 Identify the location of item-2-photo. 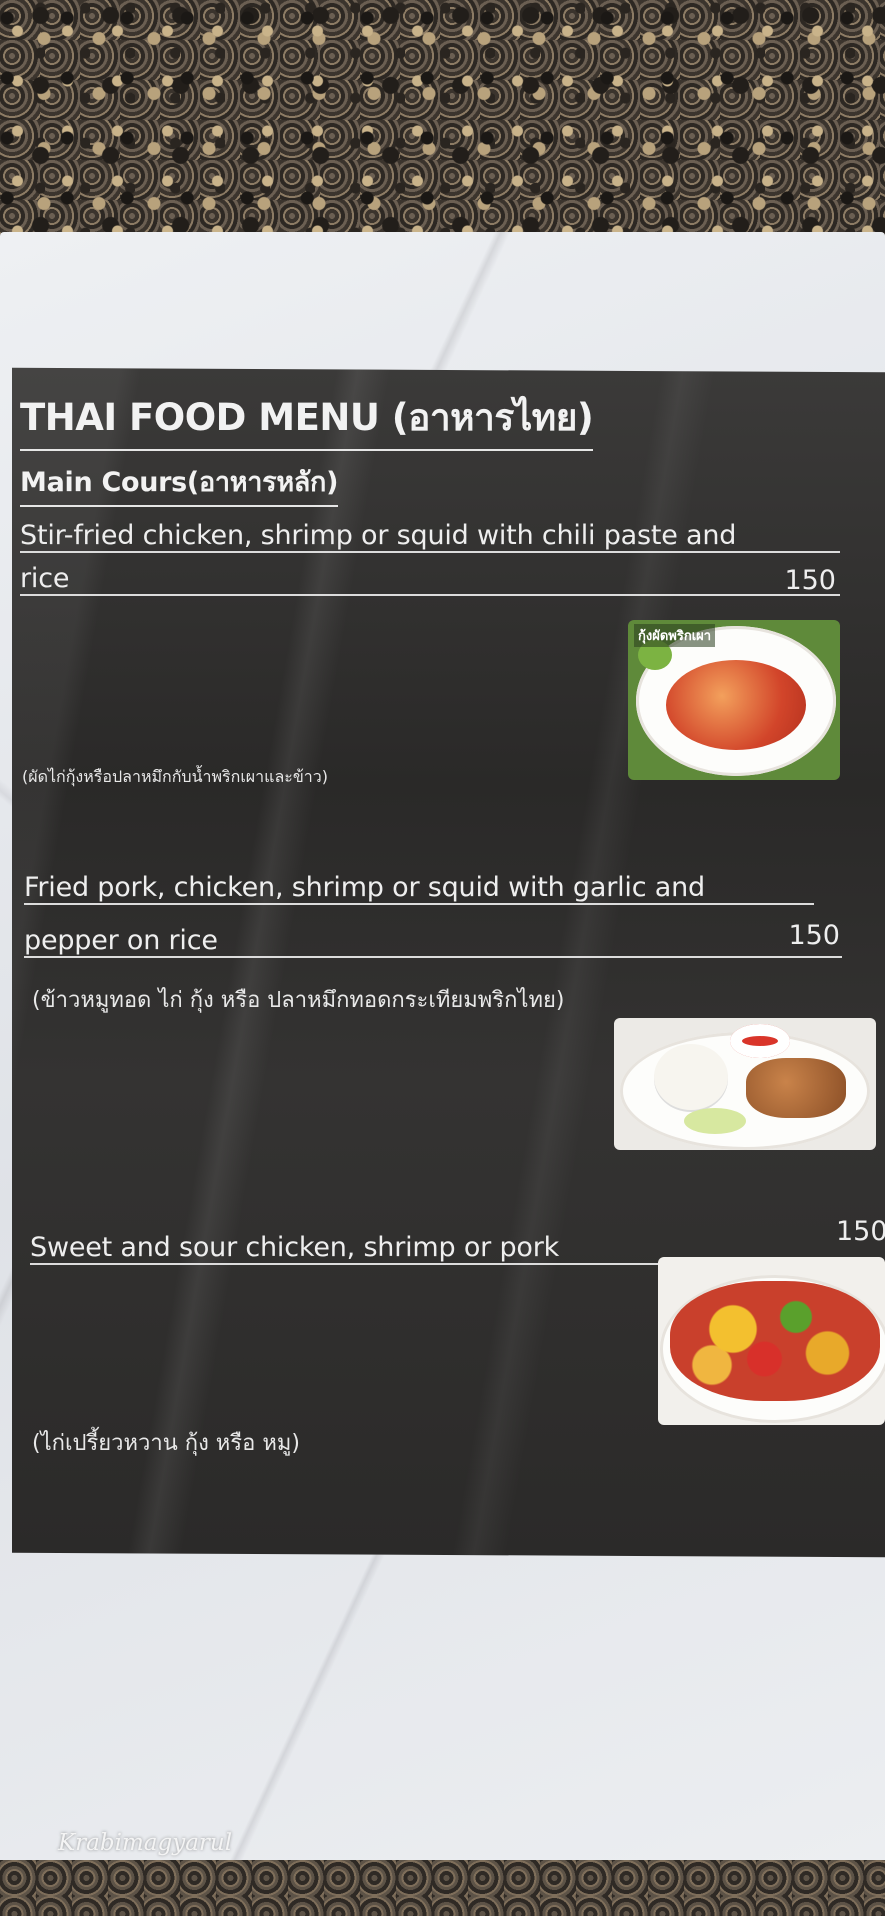
(745, 1084).